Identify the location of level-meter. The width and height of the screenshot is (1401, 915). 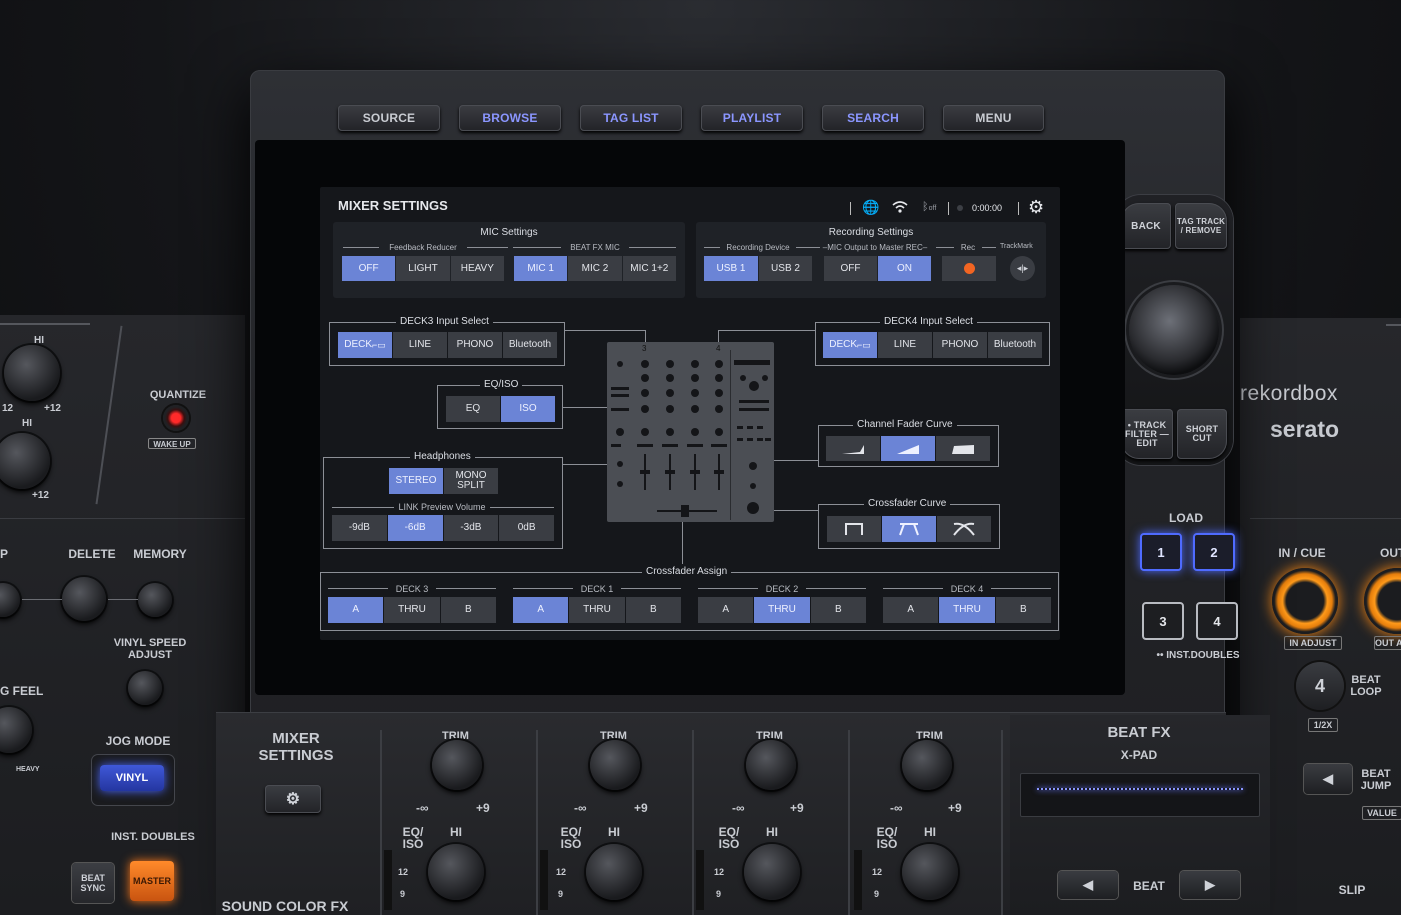
(858, 880).